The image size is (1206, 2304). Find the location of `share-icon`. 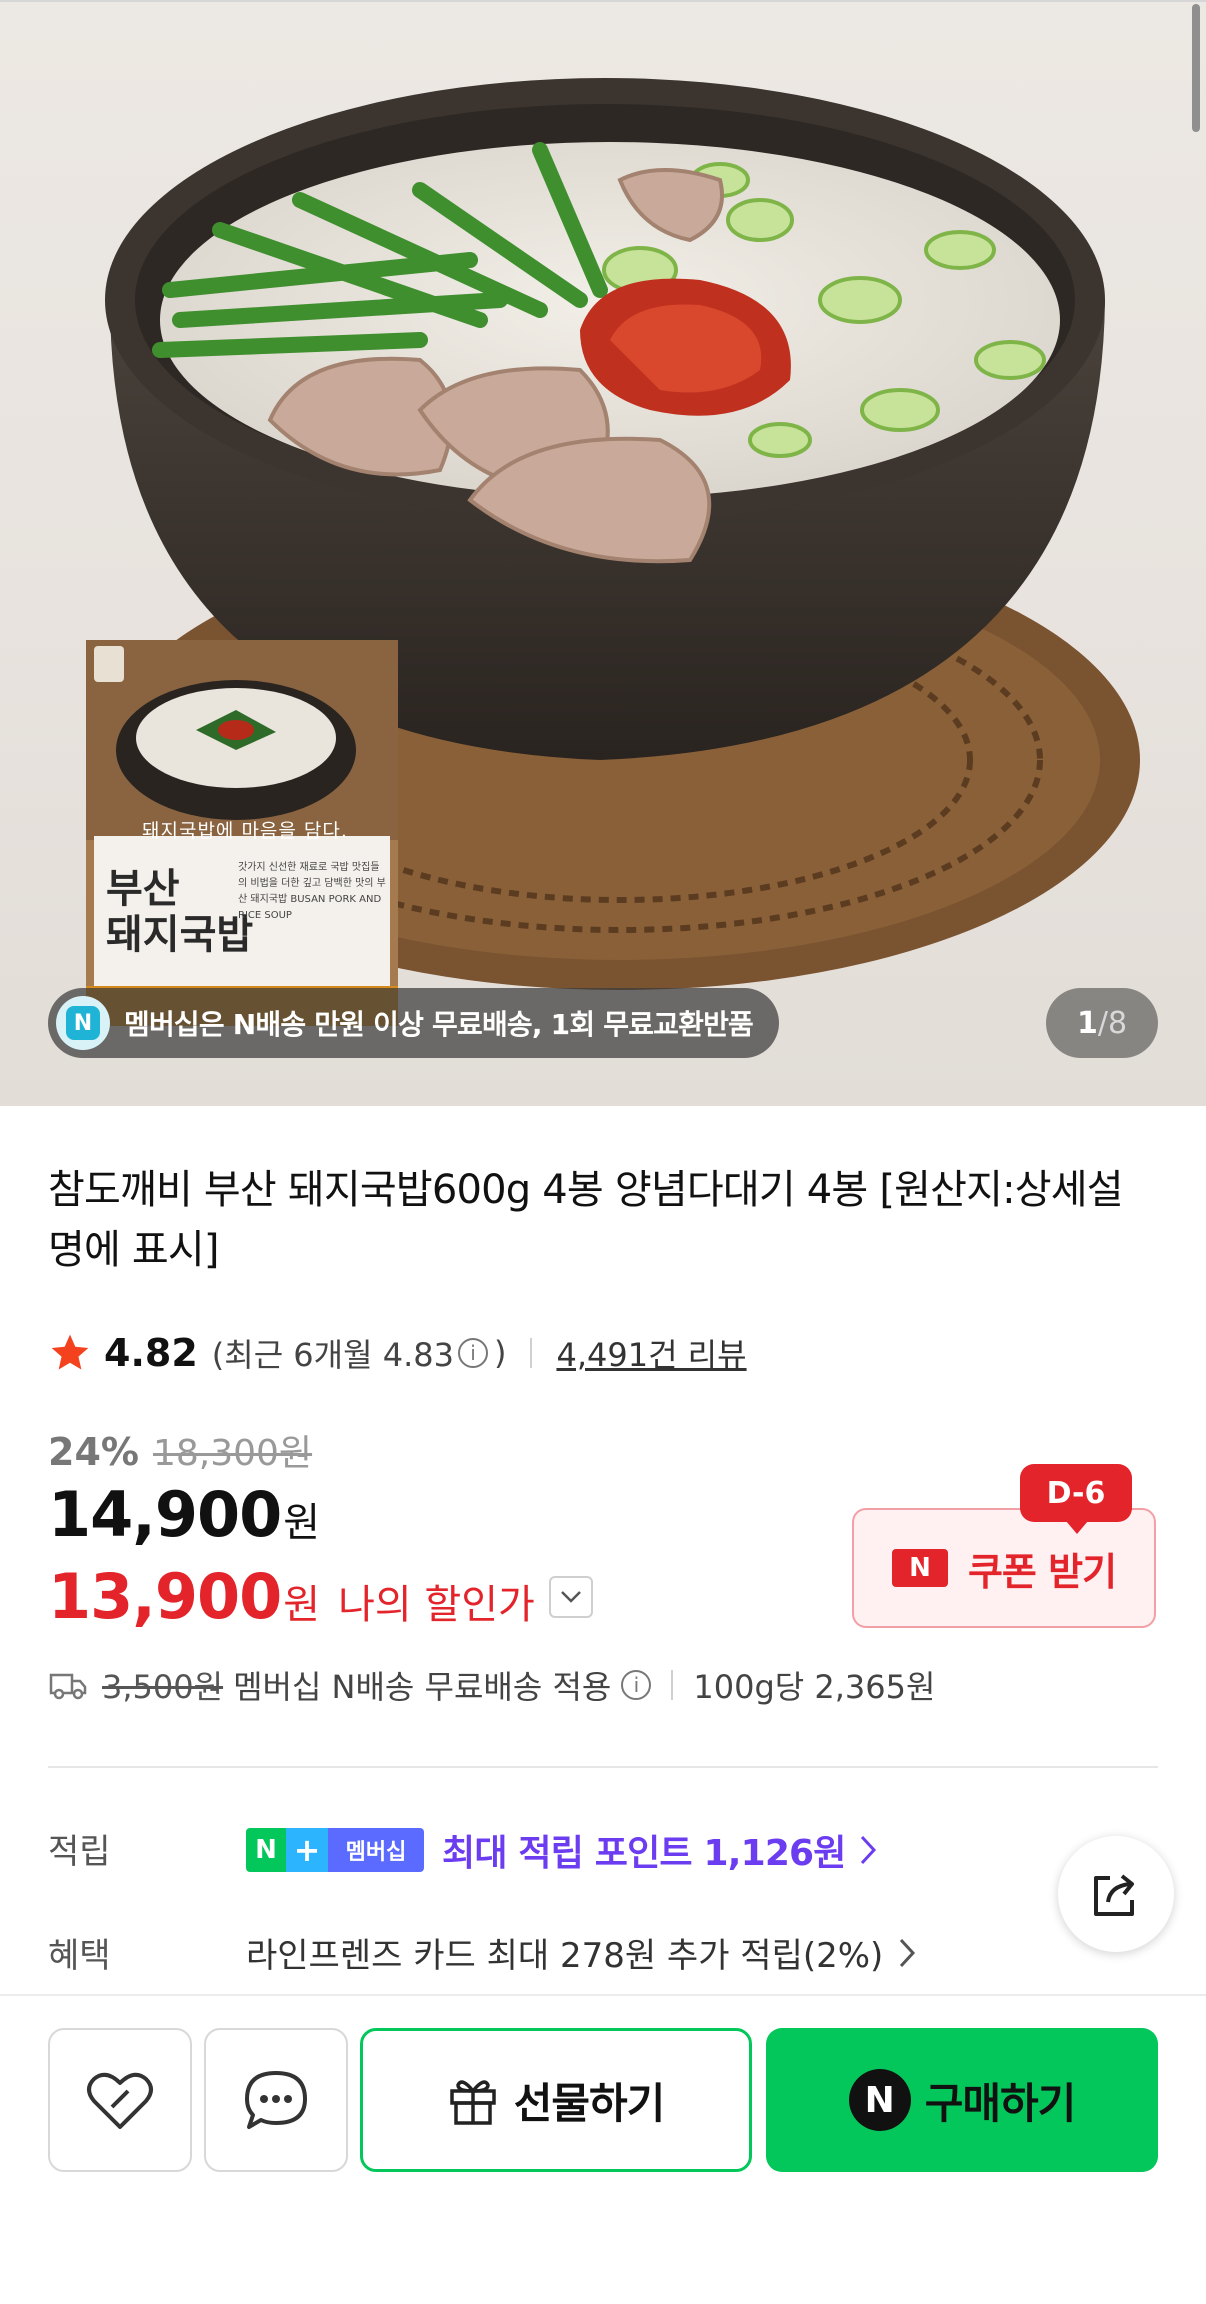

share-icon is located at coordinates (1114, 1895).